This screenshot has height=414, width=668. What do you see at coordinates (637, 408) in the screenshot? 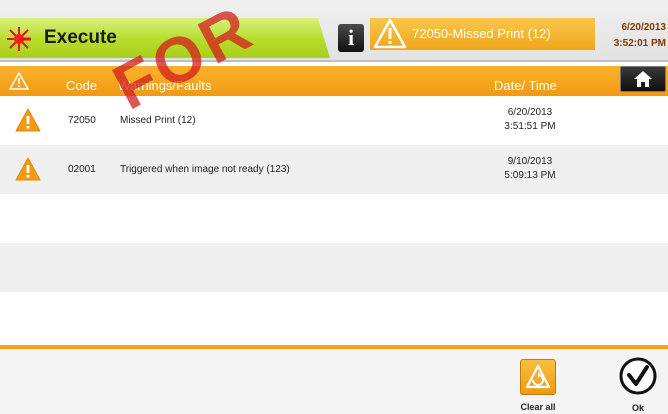
I see `ok-label: Ok` at bounding box center [637, 408].